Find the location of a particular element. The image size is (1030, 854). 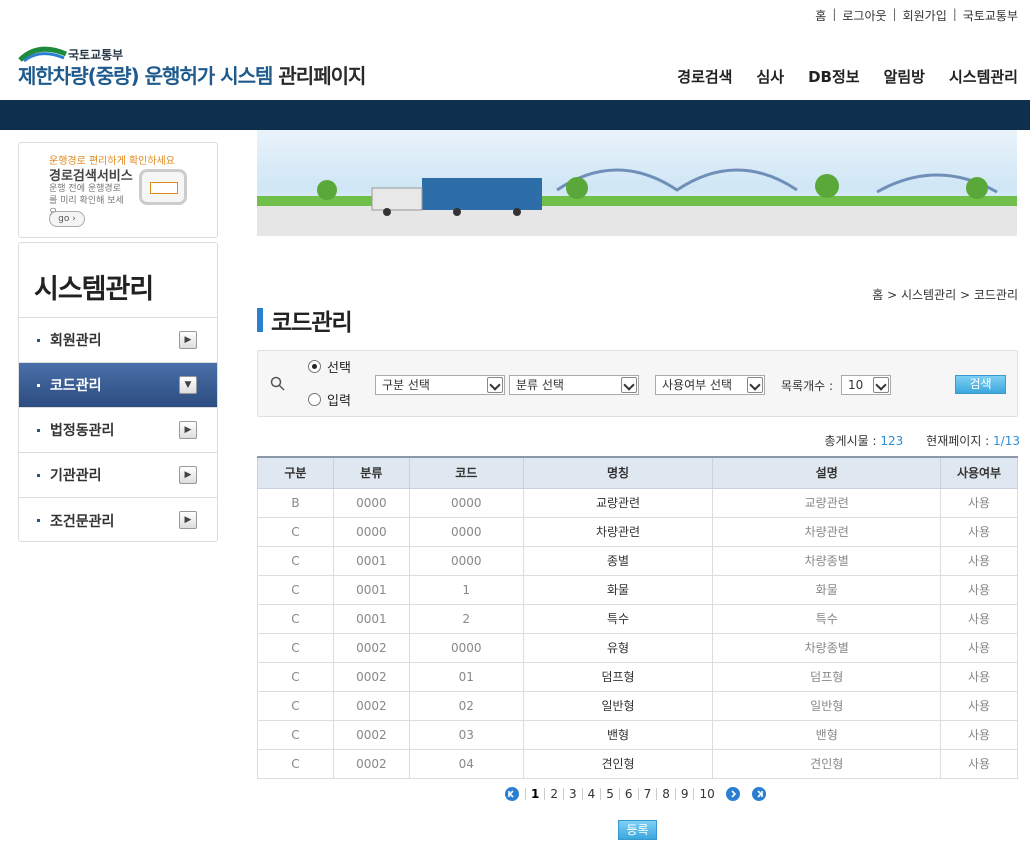

logout-link: 로그아웃 is located at coordinates (864, 15).